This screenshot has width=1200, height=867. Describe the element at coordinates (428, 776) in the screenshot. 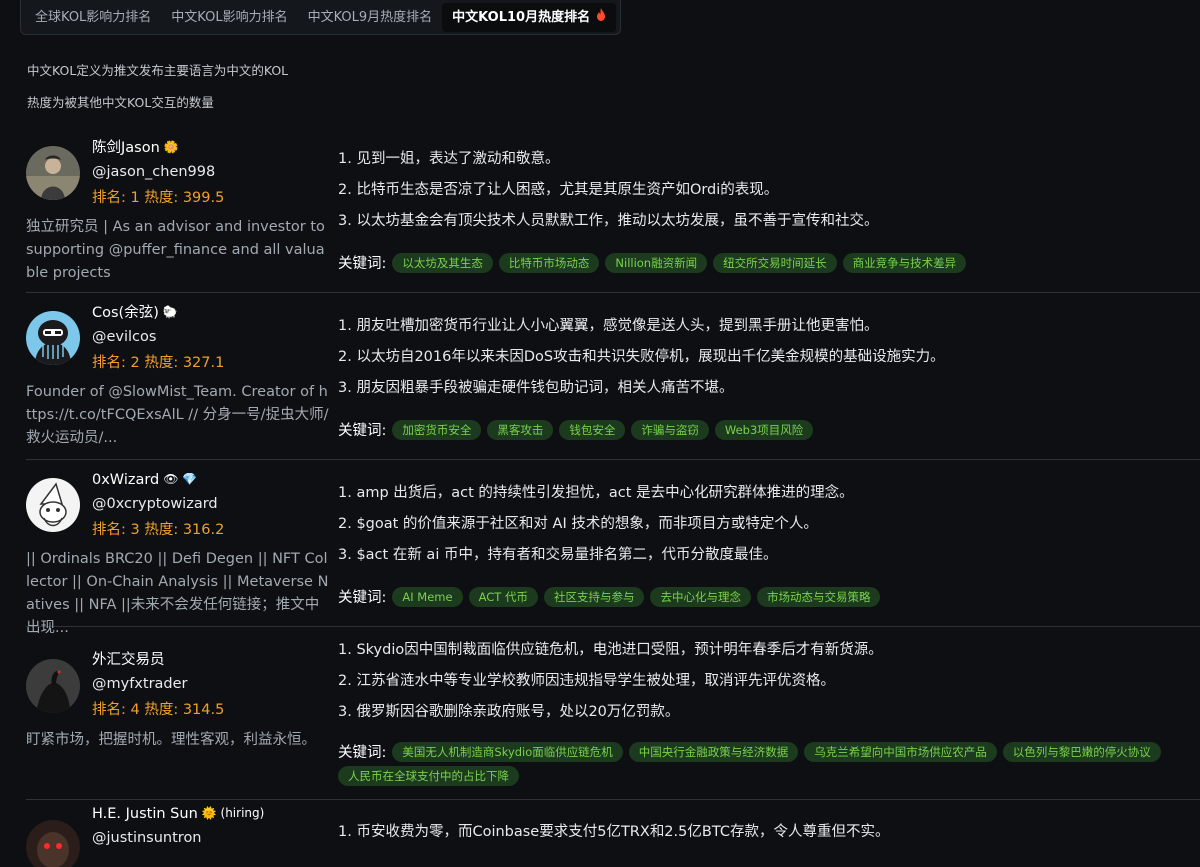

I see `keyword-tag: 人民币在全球支付中的占比下降` at that location.